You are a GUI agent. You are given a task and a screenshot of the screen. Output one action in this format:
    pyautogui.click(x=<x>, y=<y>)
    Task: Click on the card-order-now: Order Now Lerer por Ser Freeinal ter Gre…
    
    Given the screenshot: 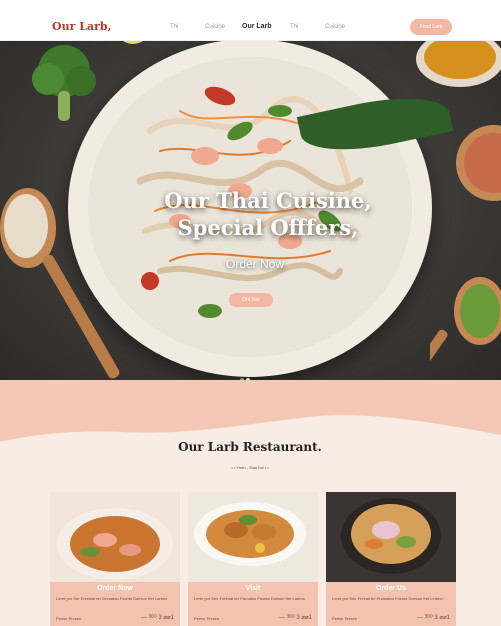 What is the action you would take?
    pyautogui.click(x=115, y=559)
    